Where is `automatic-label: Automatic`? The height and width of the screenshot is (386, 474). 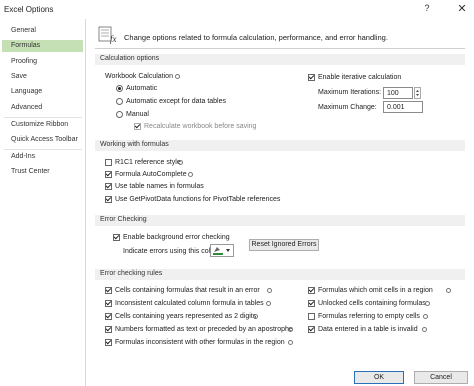
automatic-label: Automatic is located at coordinates (142, 88).